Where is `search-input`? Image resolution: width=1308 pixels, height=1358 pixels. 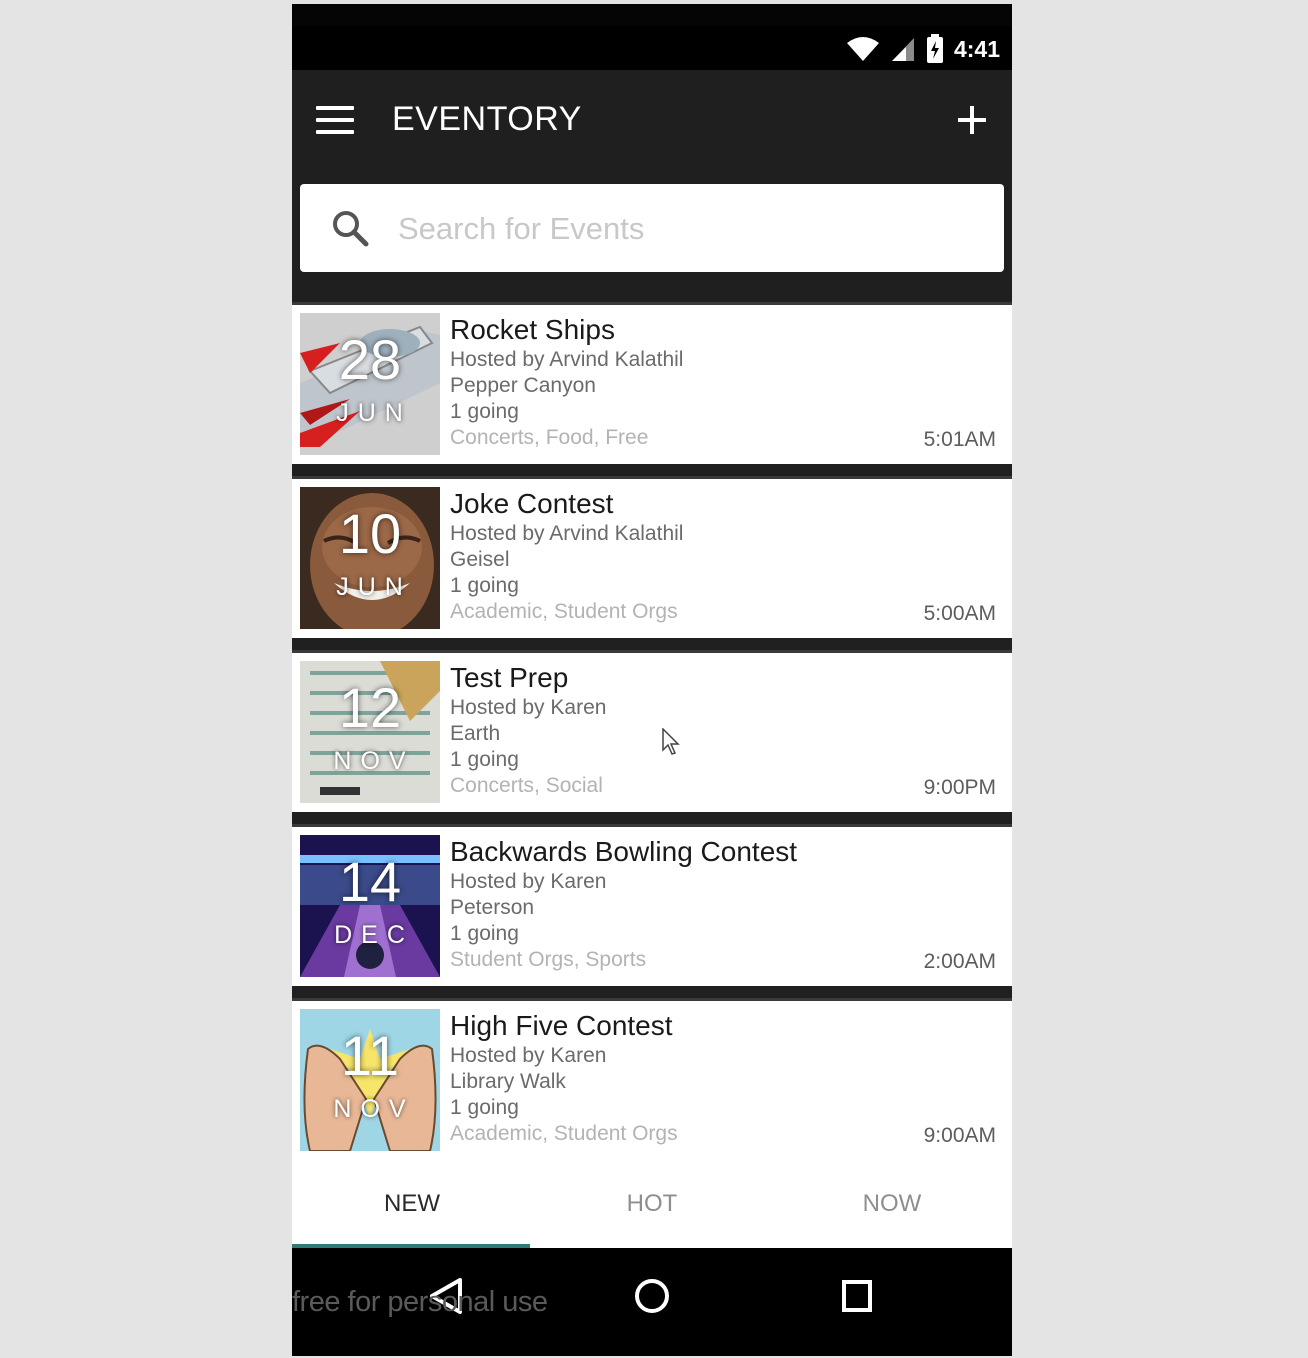 search-input is located at coordinates (693, 229).